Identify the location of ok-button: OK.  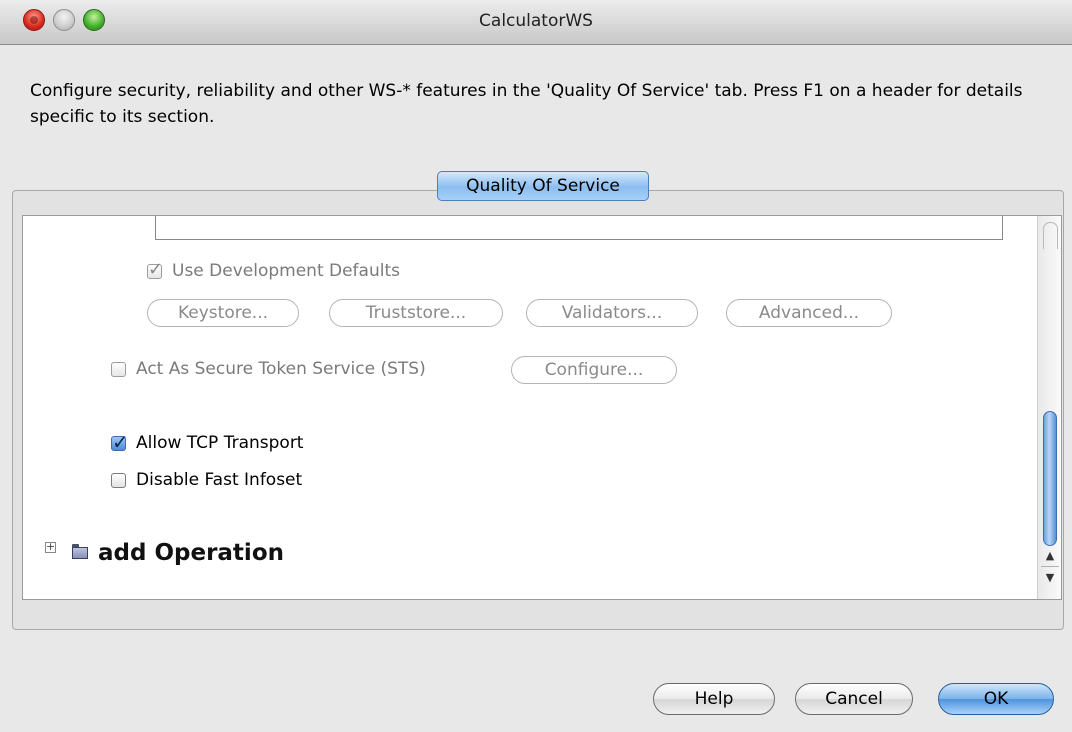
(996, 699).